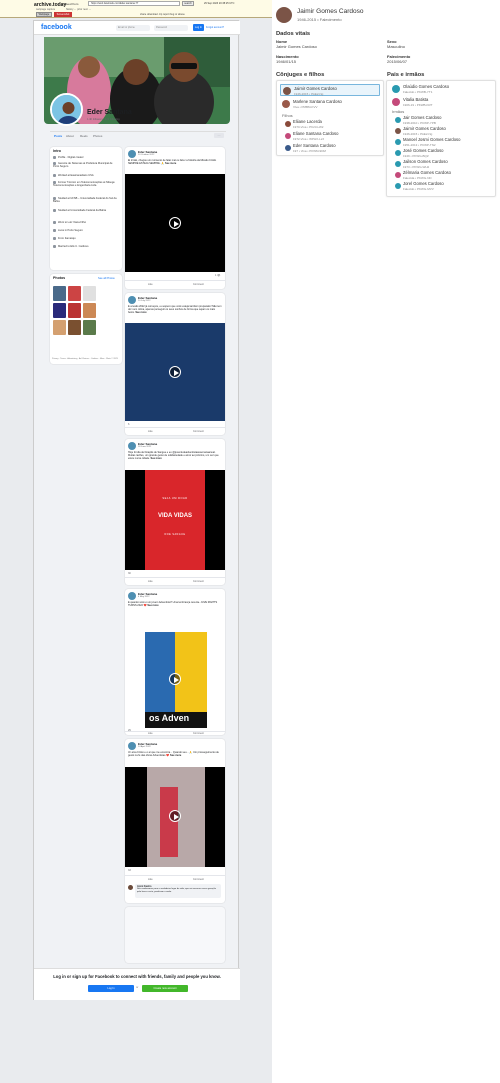 This screenshot has width=500, height=1083. I want to click on post-date: 4 May 2022, so click(143, 597).